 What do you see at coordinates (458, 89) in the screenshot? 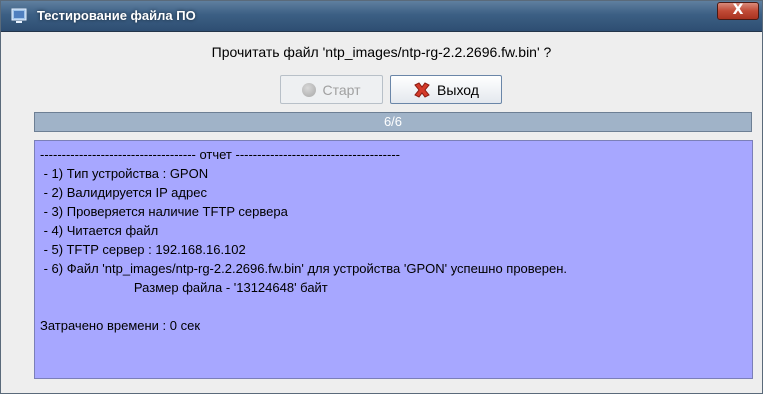
I see `exit-button-label: Выход` at bounding box center [458, 89].